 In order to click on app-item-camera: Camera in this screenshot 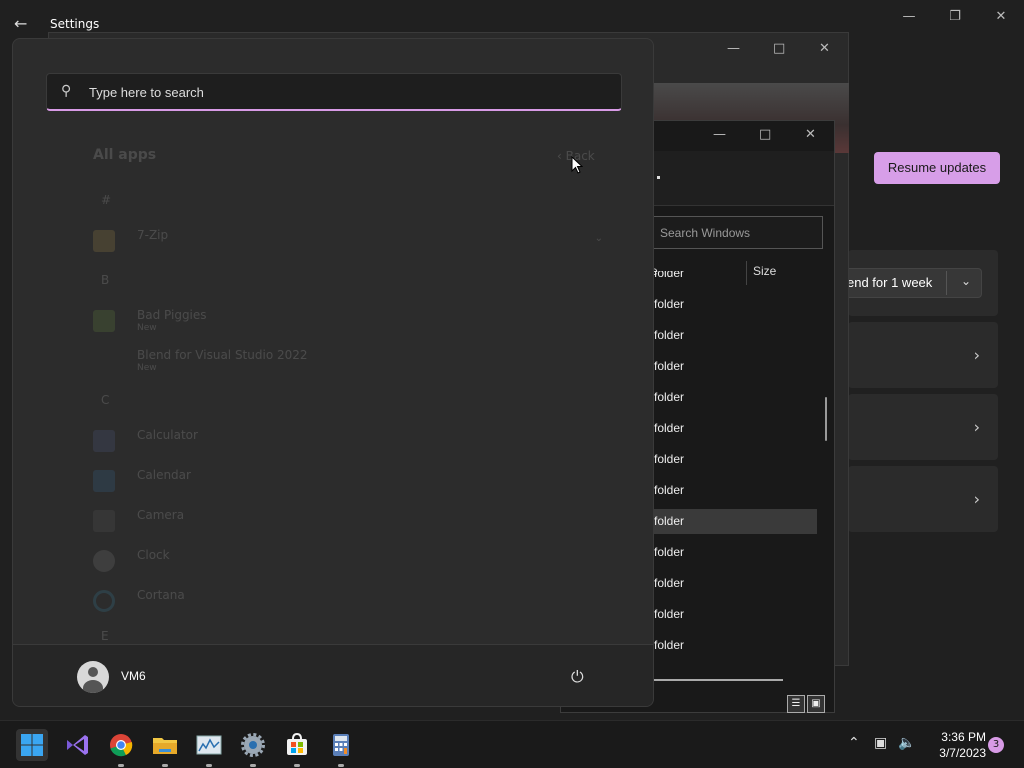, I will do `click(348, 522)`.